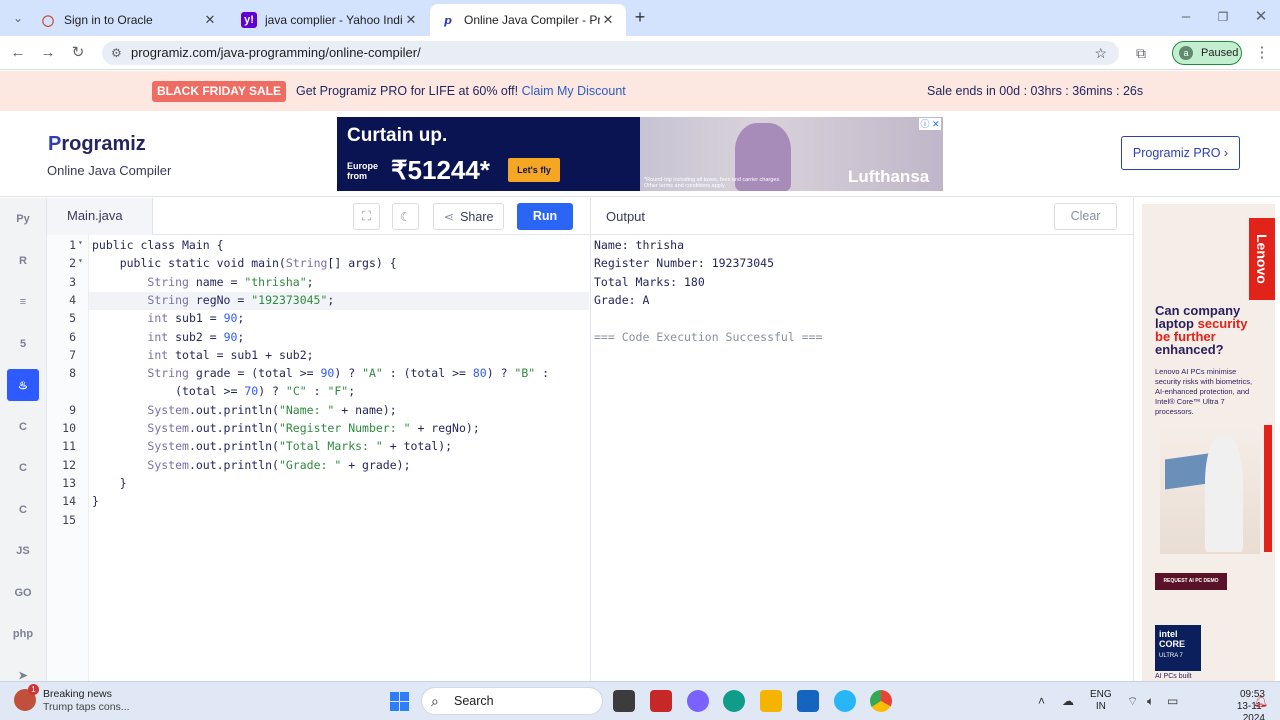  Describe the element at coordinates (1223, 17) in the screenshot. I see `maximize-icon: ❐` at that location.